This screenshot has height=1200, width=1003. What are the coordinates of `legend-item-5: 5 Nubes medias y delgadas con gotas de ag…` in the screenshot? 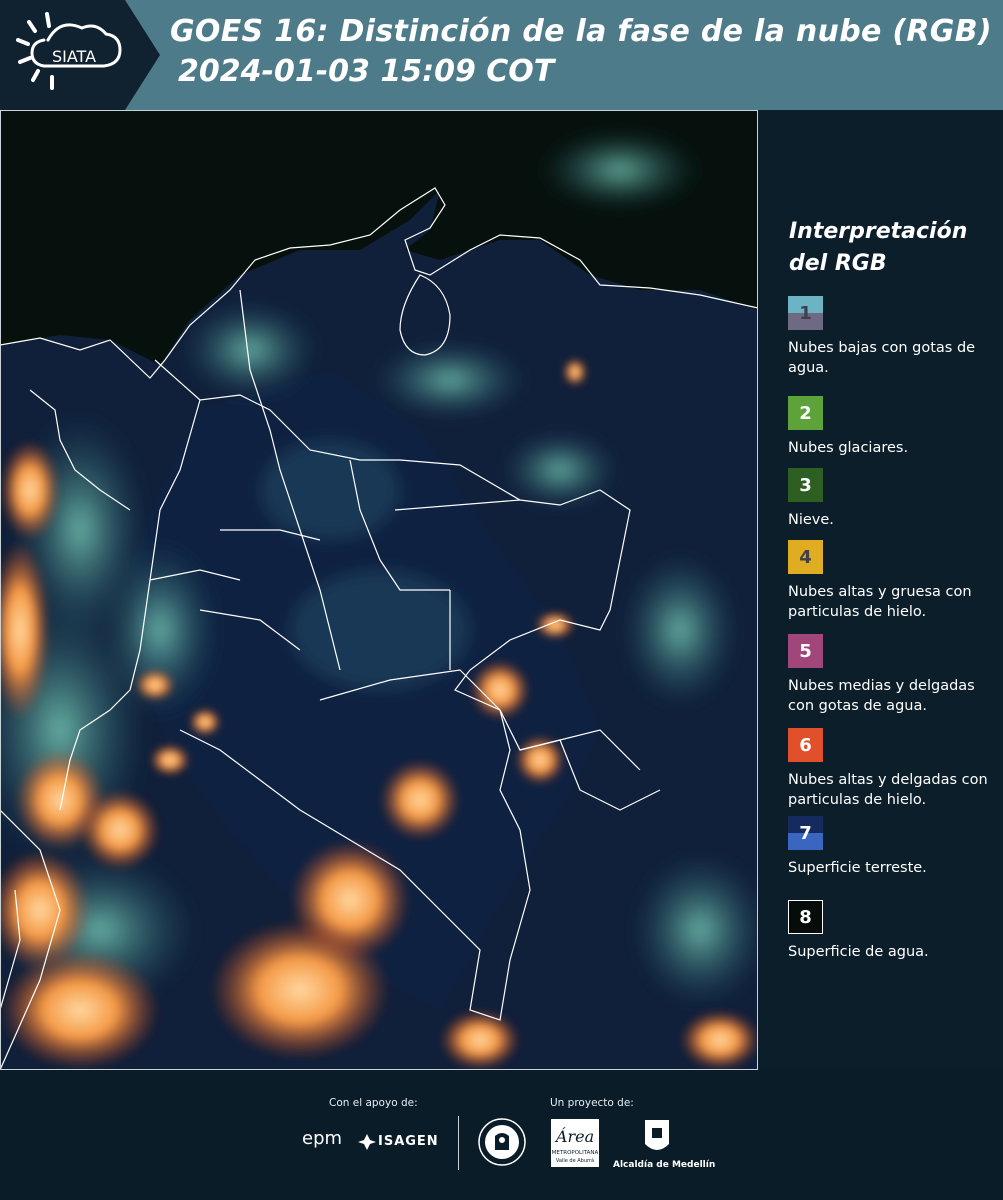 It's located at (894, 675).